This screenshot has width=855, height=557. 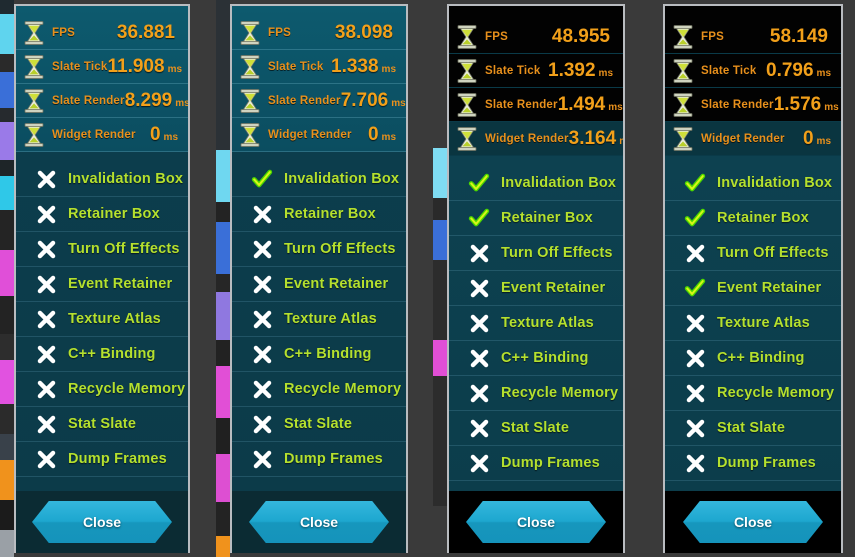 What do you see at coordinates (363, 67) in the screenshot?
I see `stat-value-group: 1.338 ms` at bounding box center [363, 67].